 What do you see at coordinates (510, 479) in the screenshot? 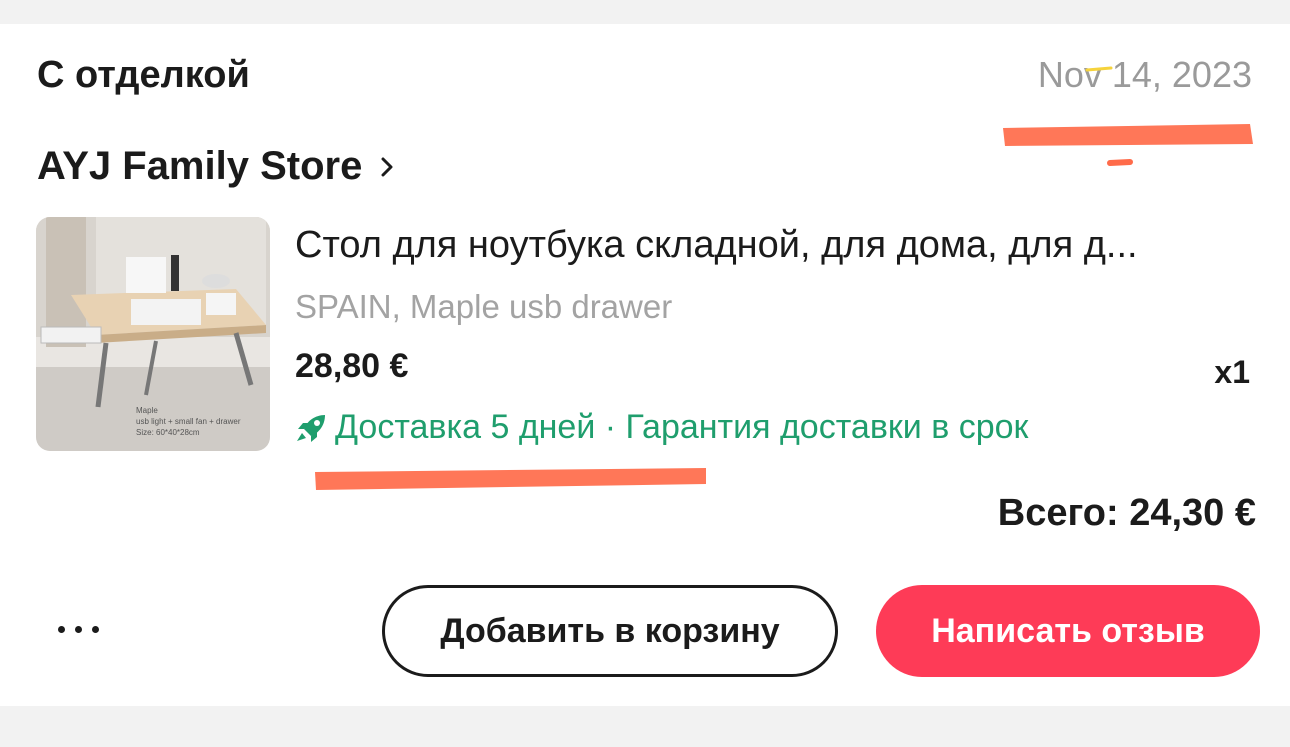
I see `redaction-scribble-delivery` at bounding box center [510, 479].